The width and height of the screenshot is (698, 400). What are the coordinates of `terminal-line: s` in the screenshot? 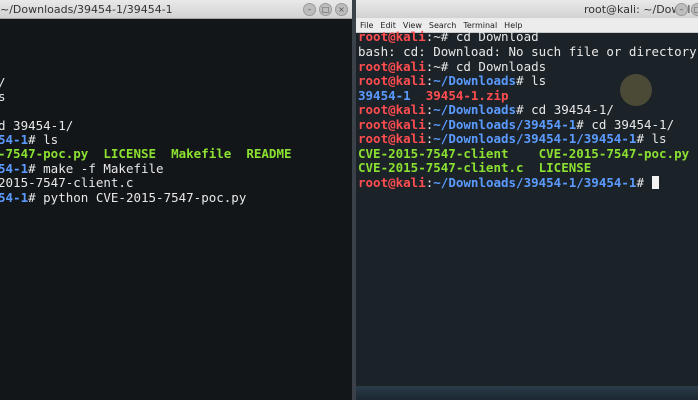 It's located at (3, 97).